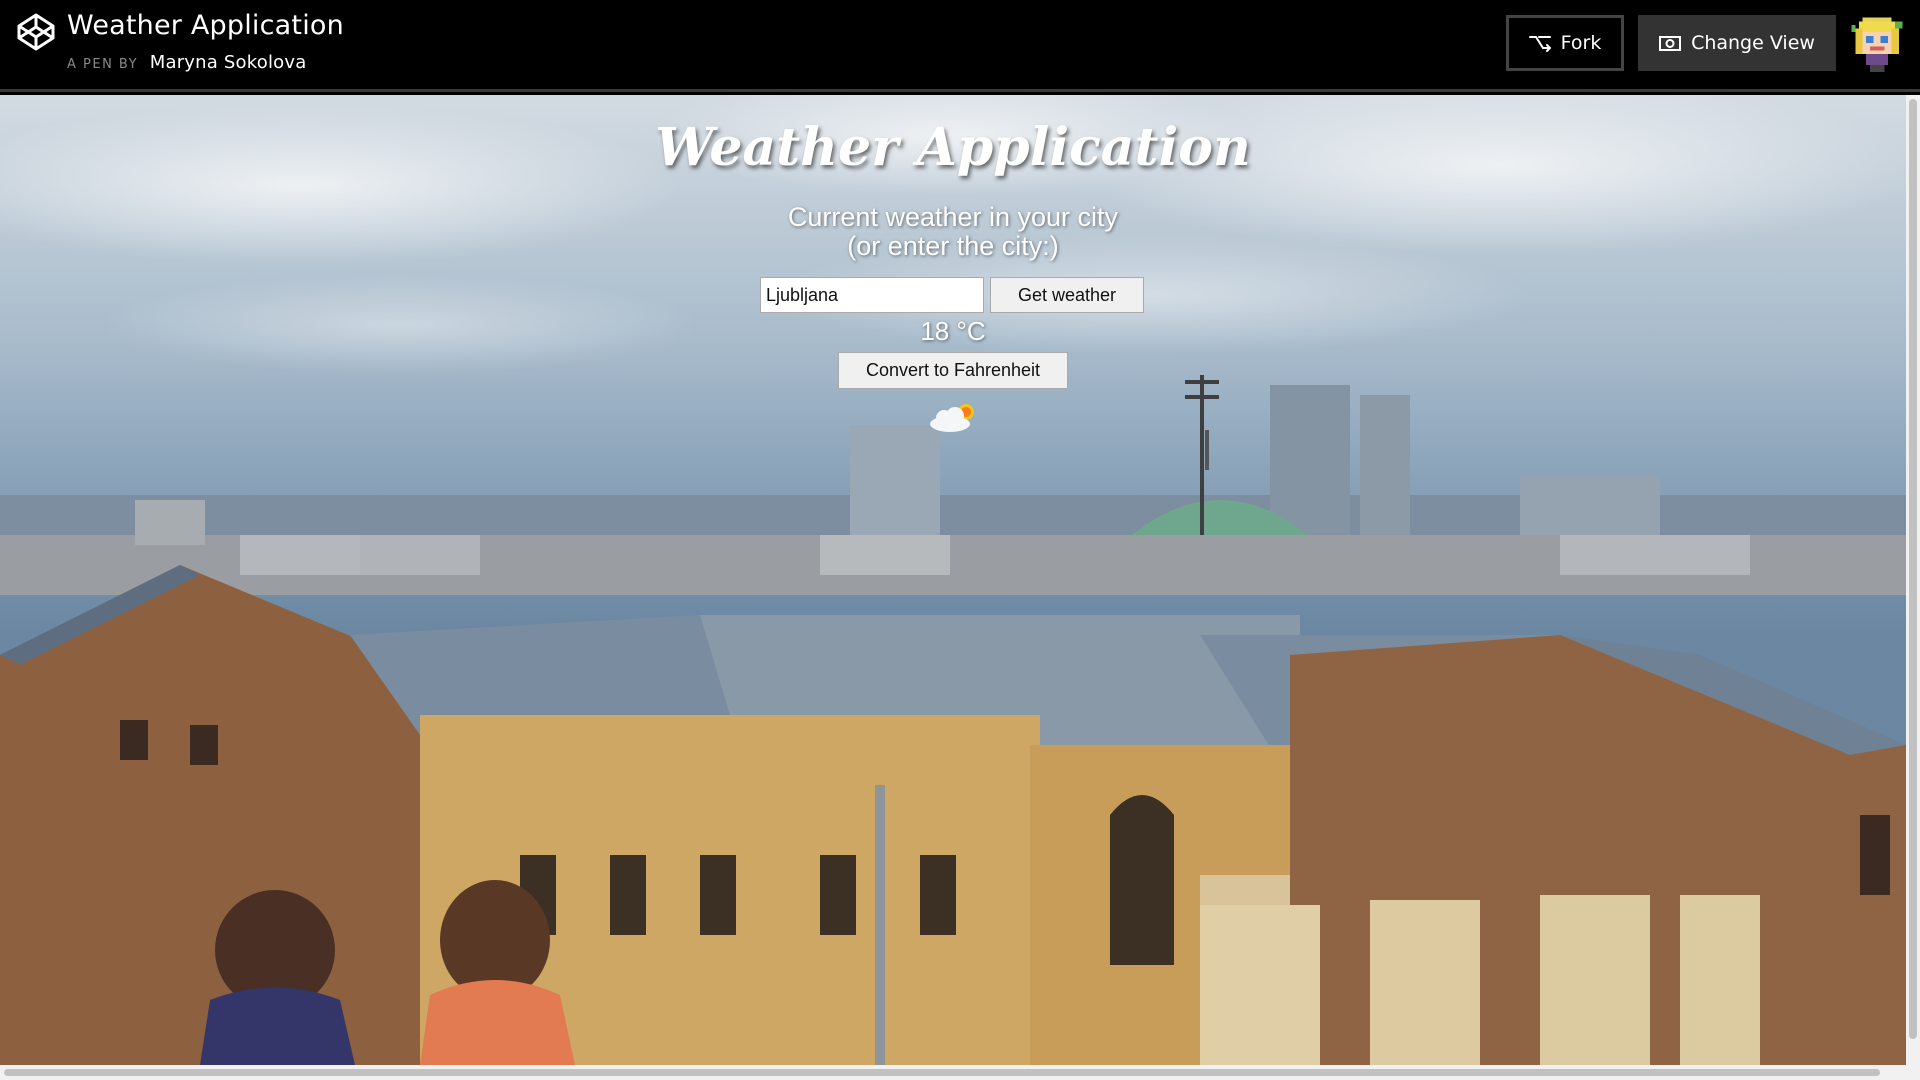 This screenshot has width=1920, height=1080. I want to click on horizontal-scroll-thumb, so click(942, 1072).